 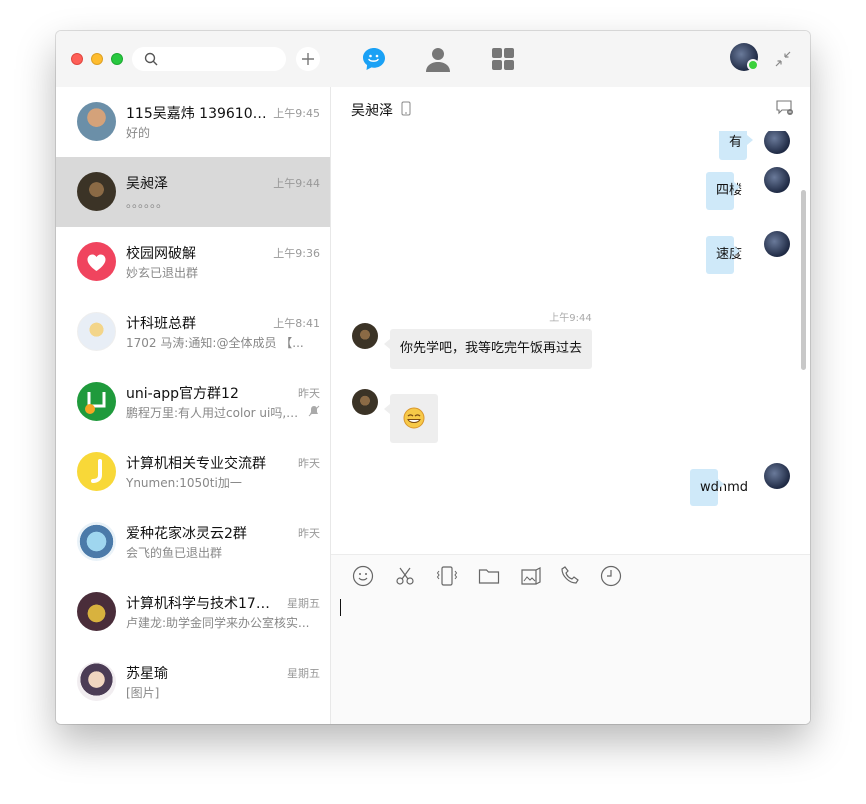 What do you see at coordinates (296, 323) in the screenshot?
I see `conversation-time: 上午8:41` at bounding box center [296, 323].